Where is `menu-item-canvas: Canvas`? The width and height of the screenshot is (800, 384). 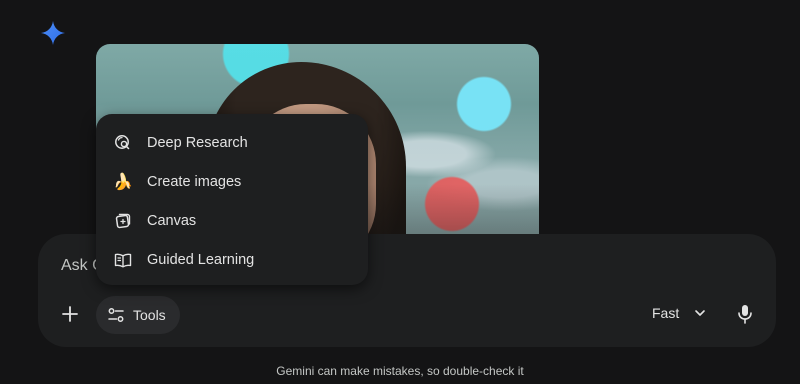
menu-item-canvas: Canvas is located at coordinates (232, 220).